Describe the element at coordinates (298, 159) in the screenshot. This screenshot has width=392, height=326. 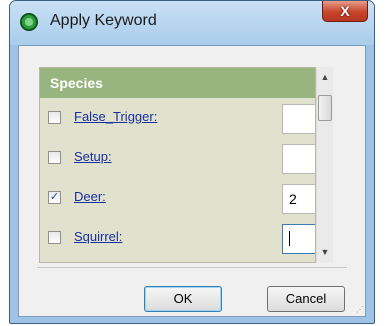
I see `value-input-setup` at that location.